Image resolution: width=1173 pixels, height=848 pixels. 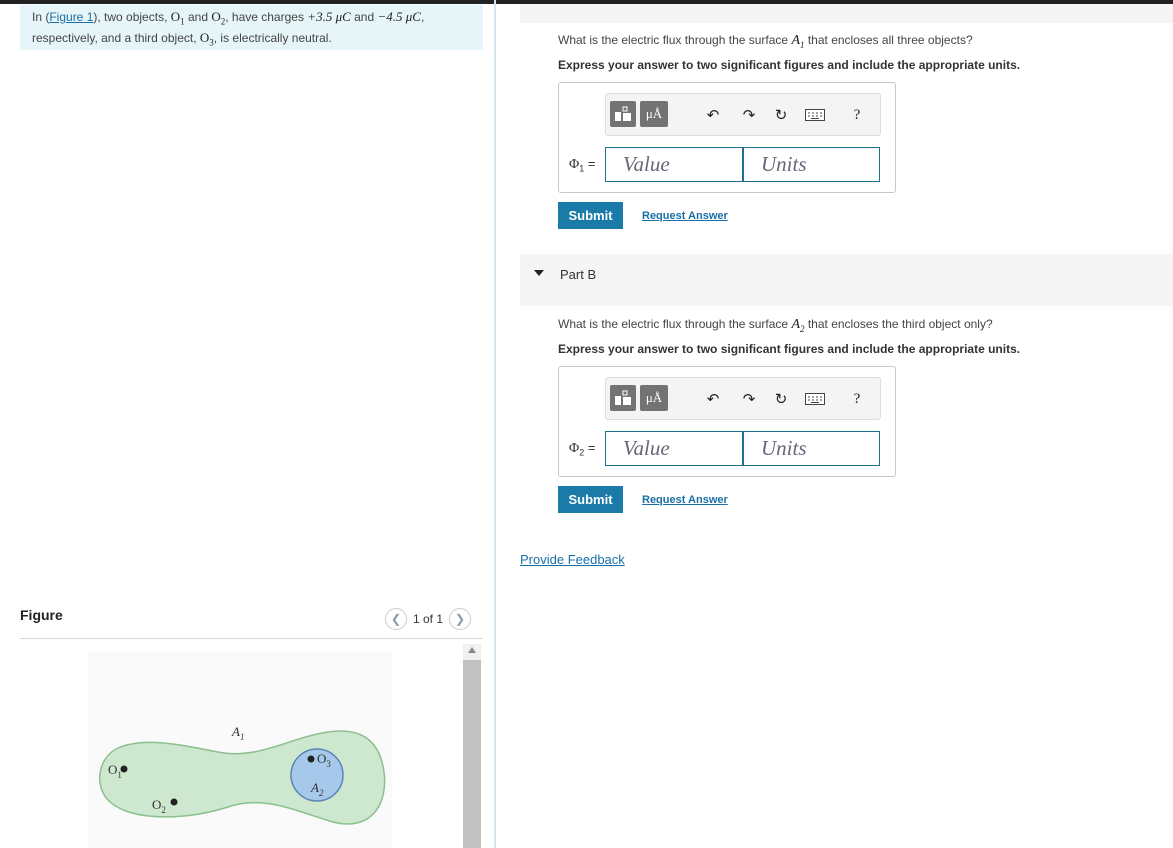 I want to click on figure-scrollbar, so click(x=472, y=746).